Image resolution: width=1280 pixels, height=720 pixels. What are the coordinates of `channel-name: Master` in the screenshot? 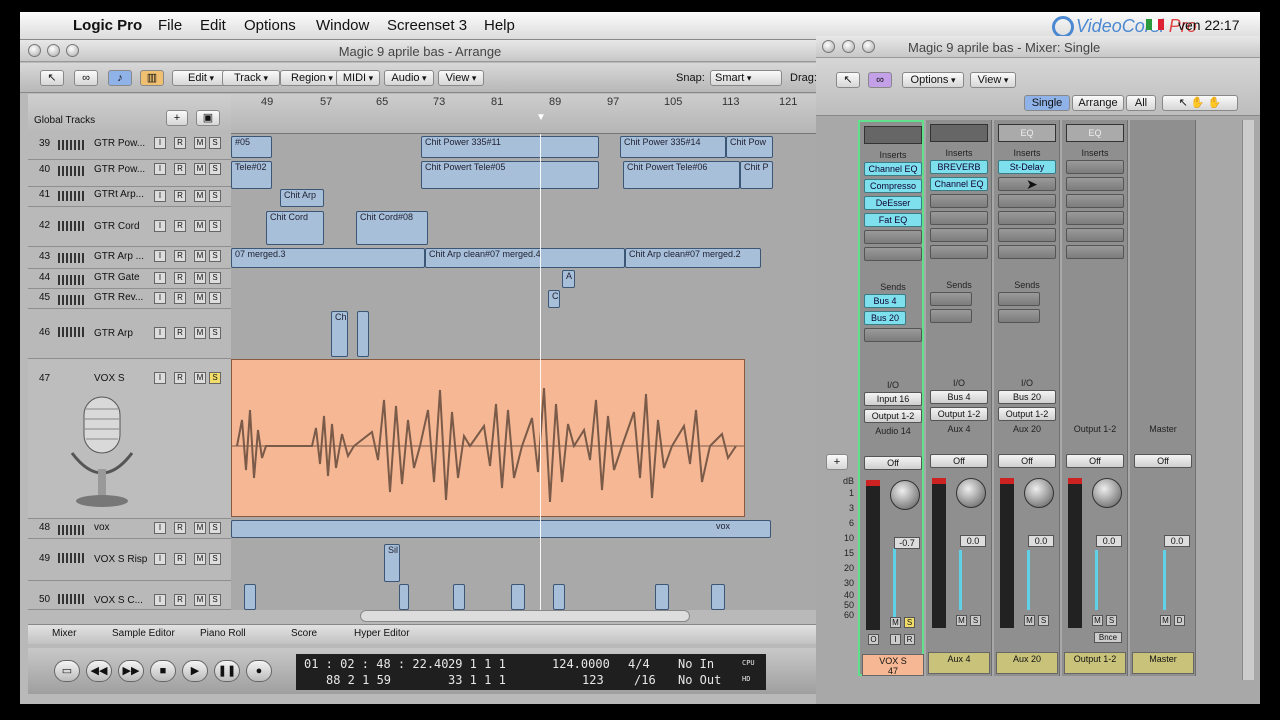 It's located at (1163, 663).